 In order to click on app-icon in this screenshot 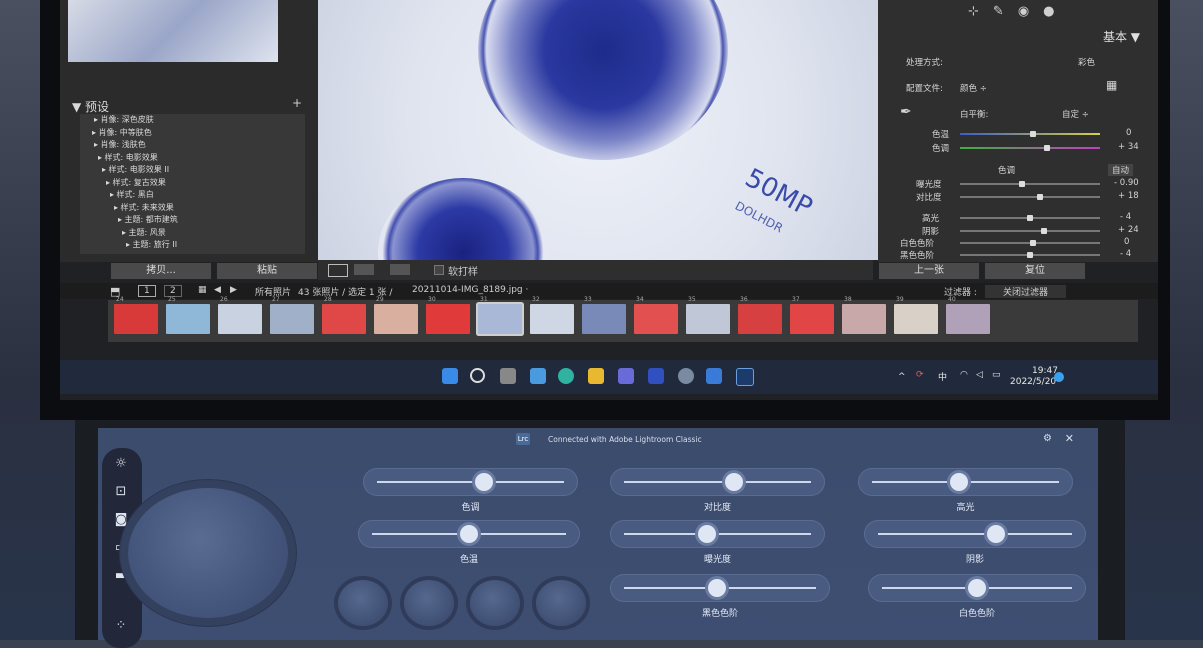, I will do `click(656, 376)`.